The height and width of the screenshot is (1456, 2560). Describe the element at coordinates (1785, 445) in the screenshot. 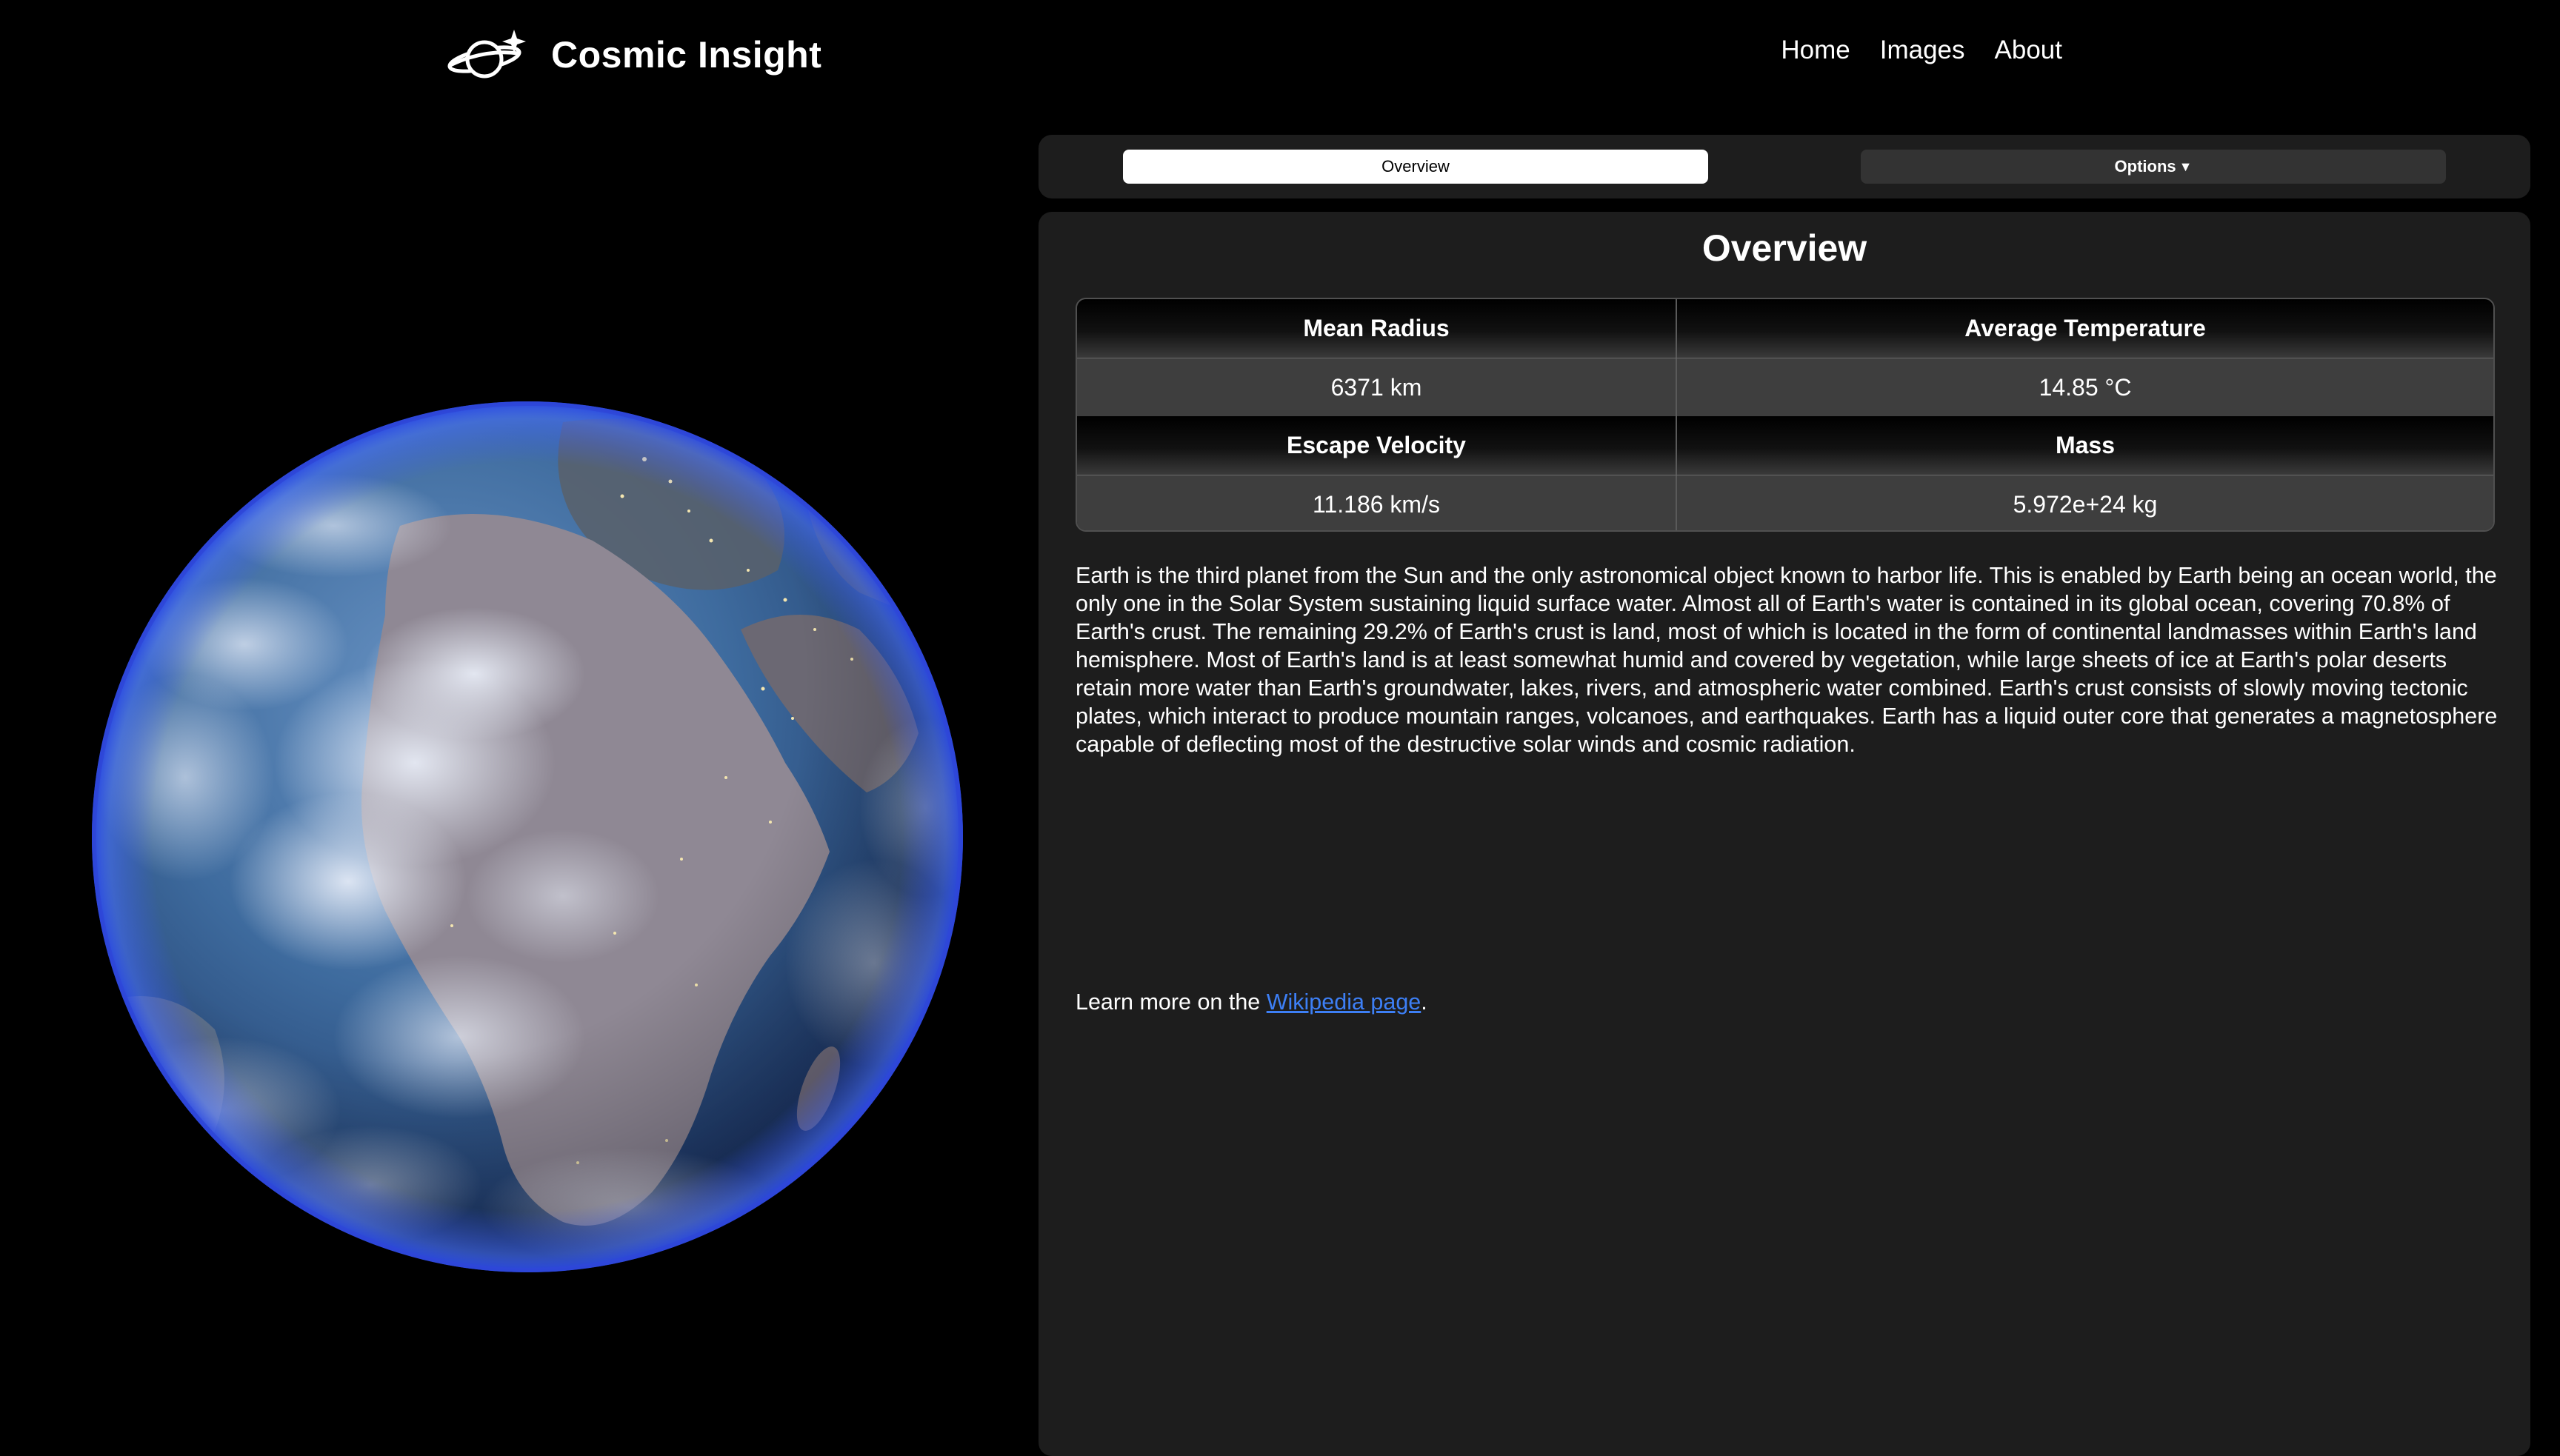

I see `table-header-row: Escape Velocity Mass` at that location.